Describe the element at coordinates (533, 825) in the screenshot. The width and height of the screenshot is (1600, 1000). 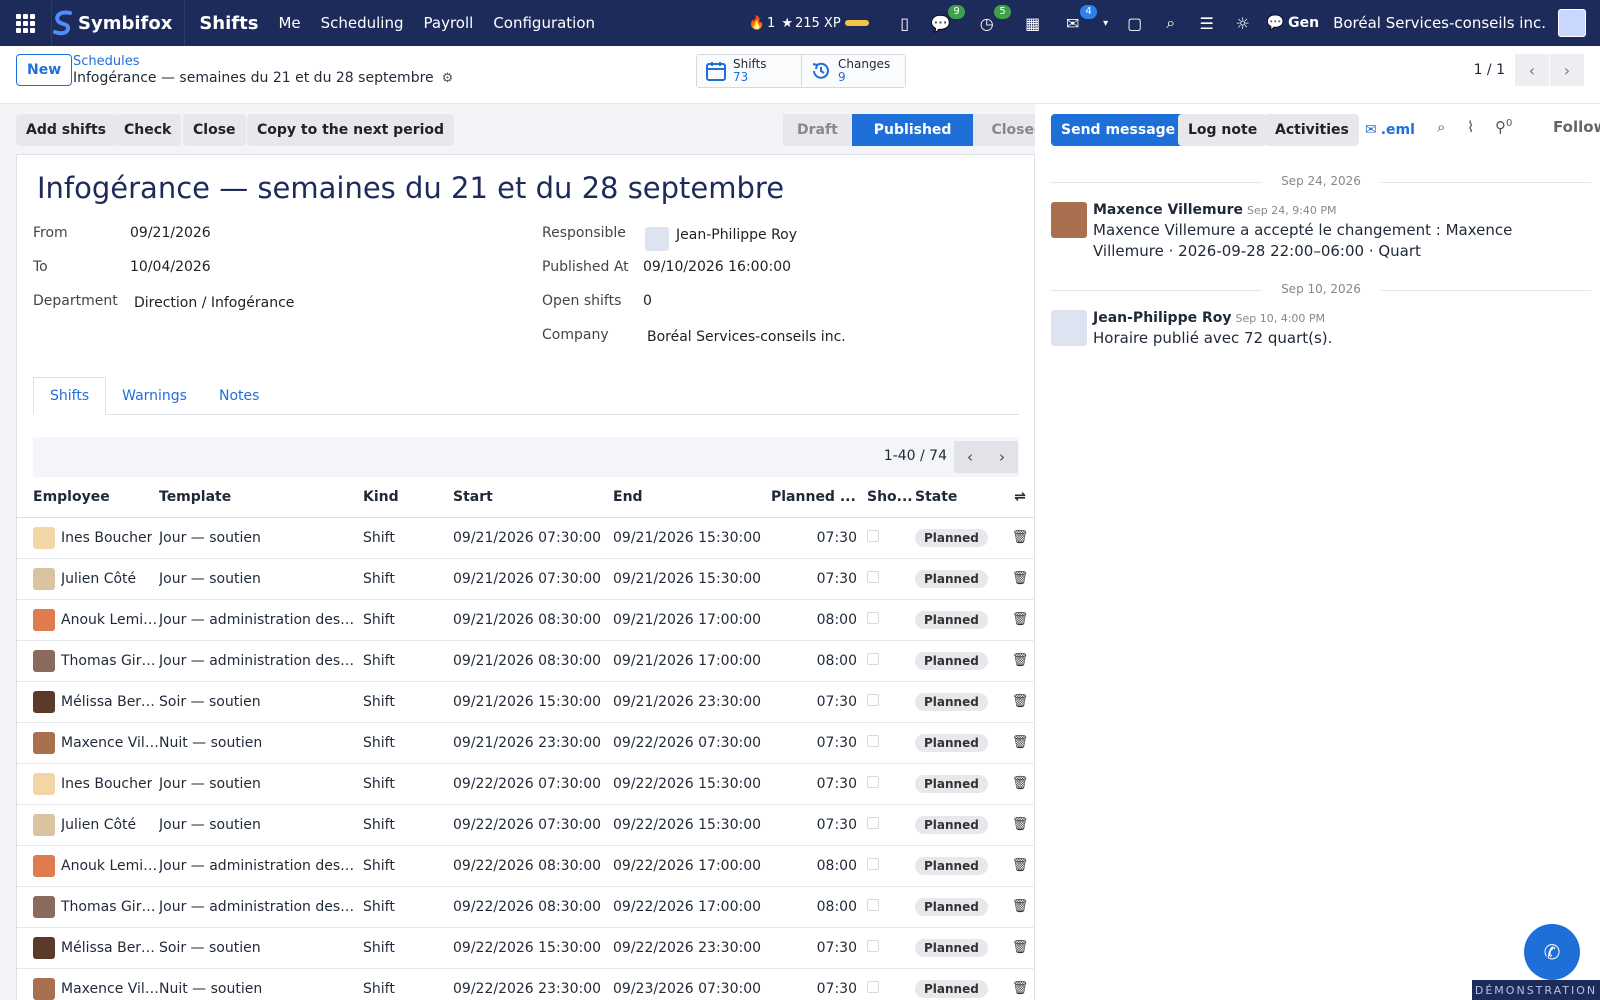
I see `cell-start: 09/22/2026 07:30:00` at that location.